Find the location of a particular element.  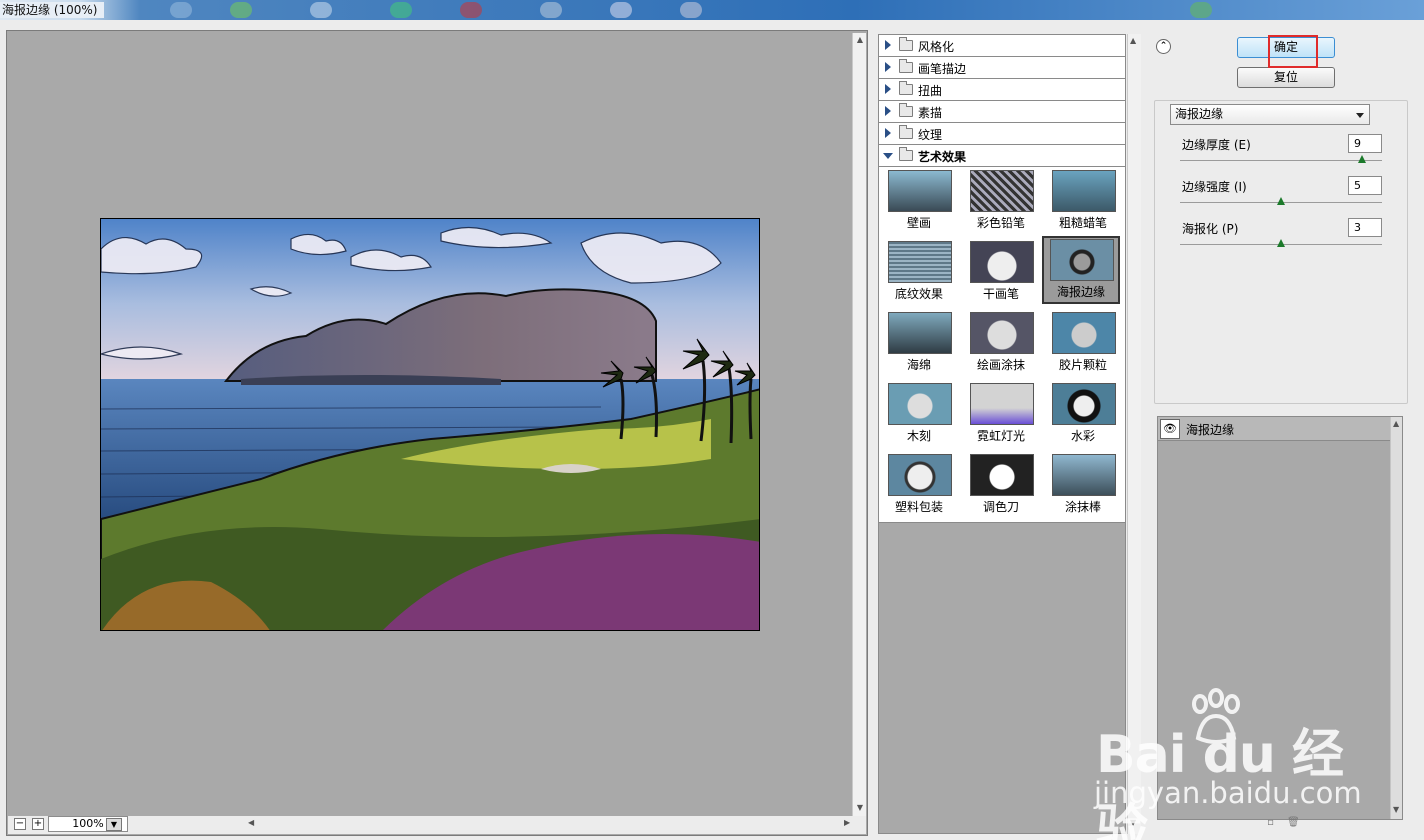

filter-select-dropdown: 海报边缘 is located at coordinates (1270, 114).